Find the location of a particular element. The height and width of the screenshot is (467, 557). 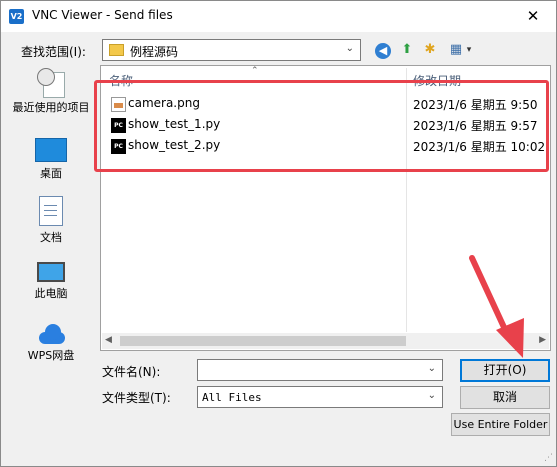

recent-icon is located at coordinates (51, 83).